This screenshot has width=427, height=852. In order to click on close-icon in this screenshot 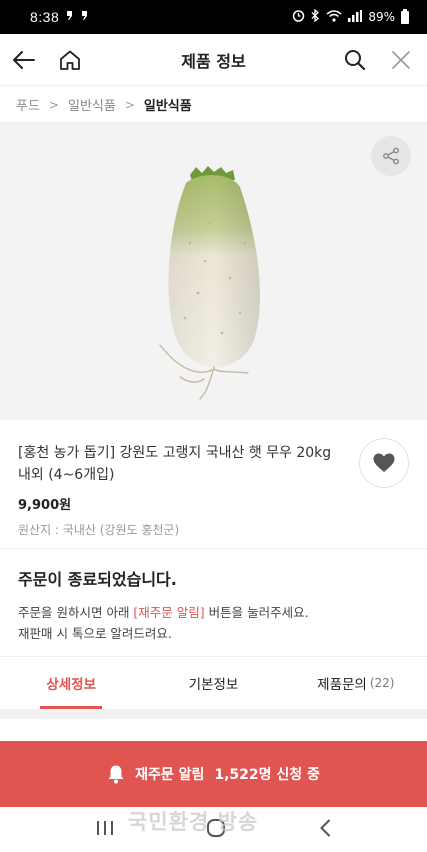, I will do `click(401, 60)`.